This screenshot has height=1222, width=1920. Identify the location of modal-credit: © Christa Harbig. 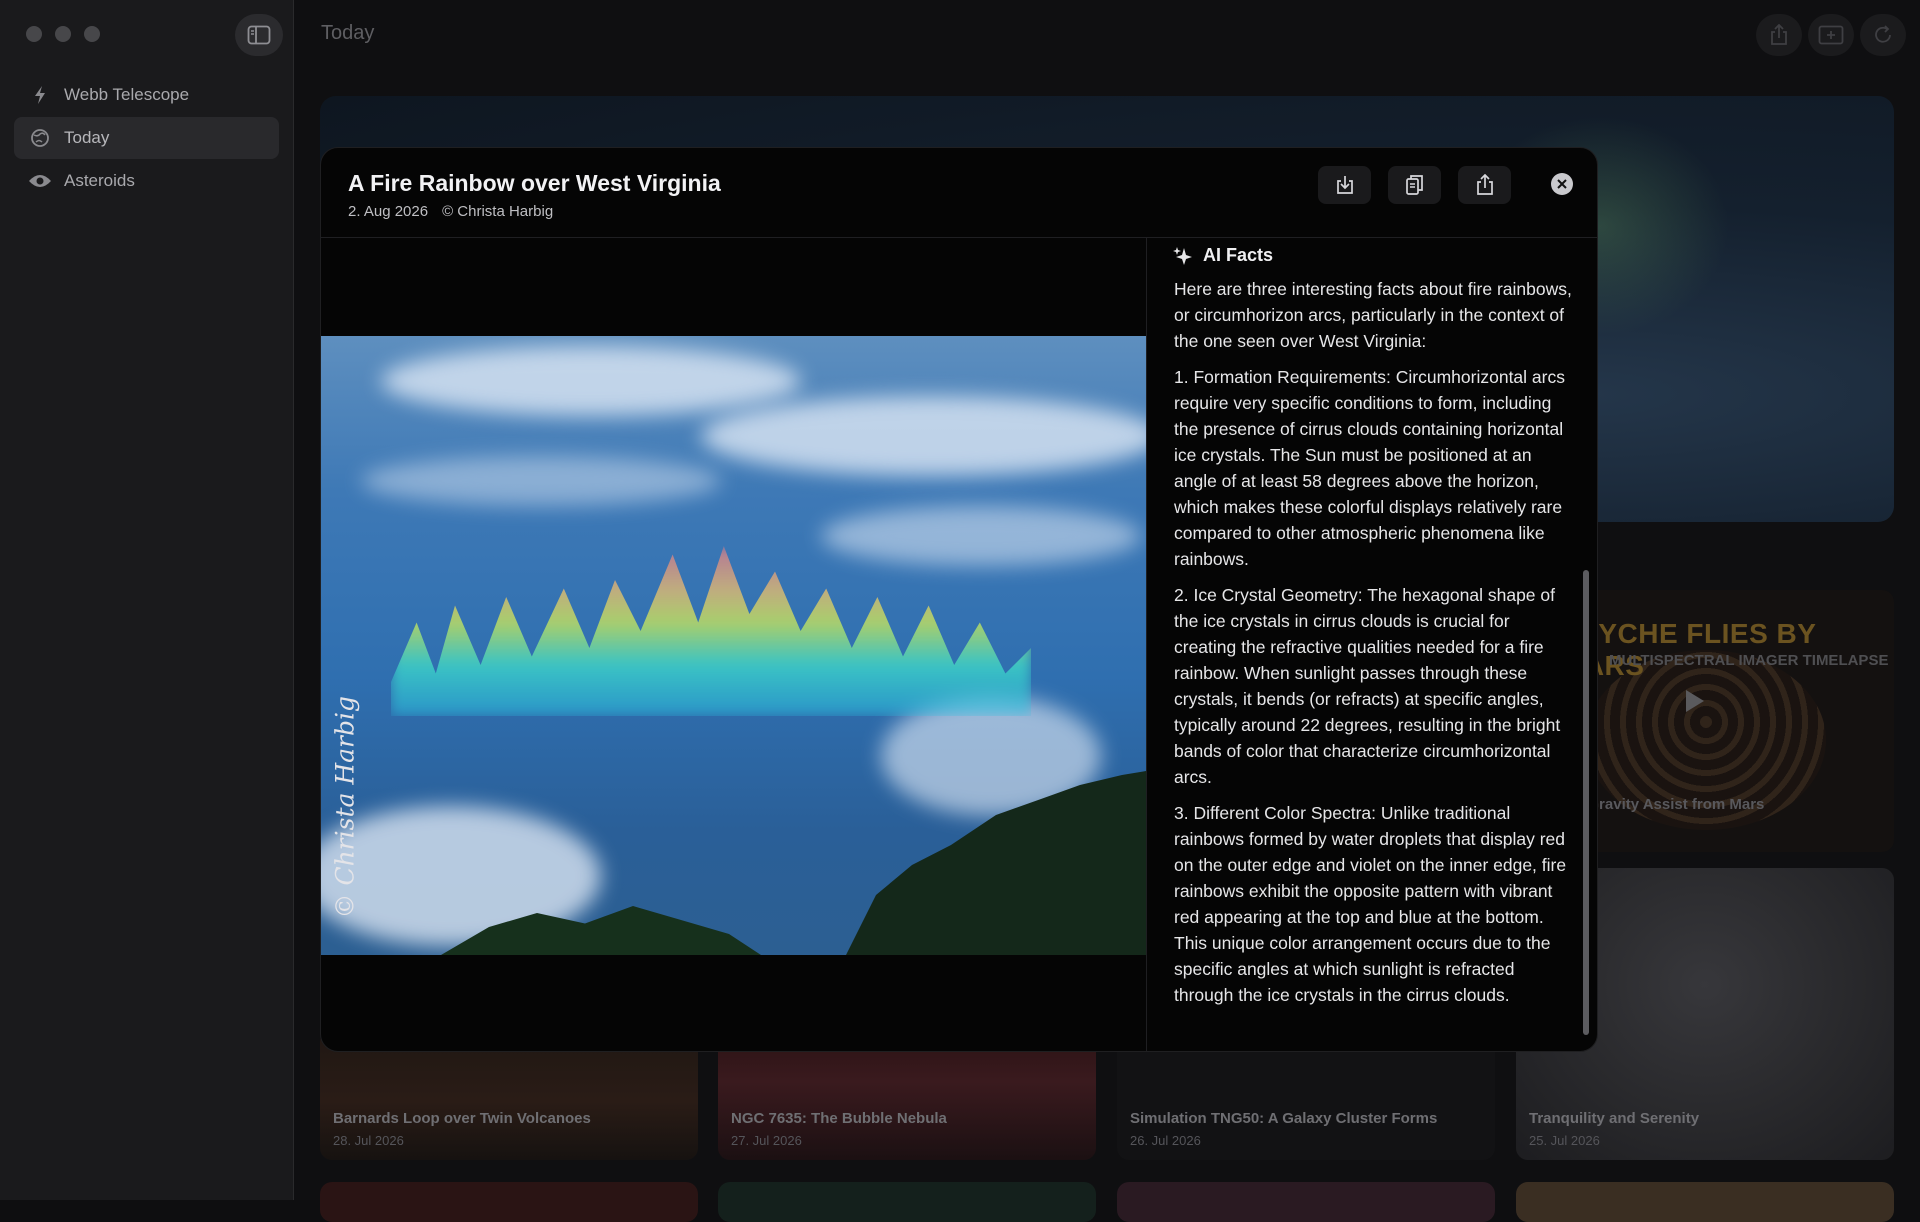
(498, 211).